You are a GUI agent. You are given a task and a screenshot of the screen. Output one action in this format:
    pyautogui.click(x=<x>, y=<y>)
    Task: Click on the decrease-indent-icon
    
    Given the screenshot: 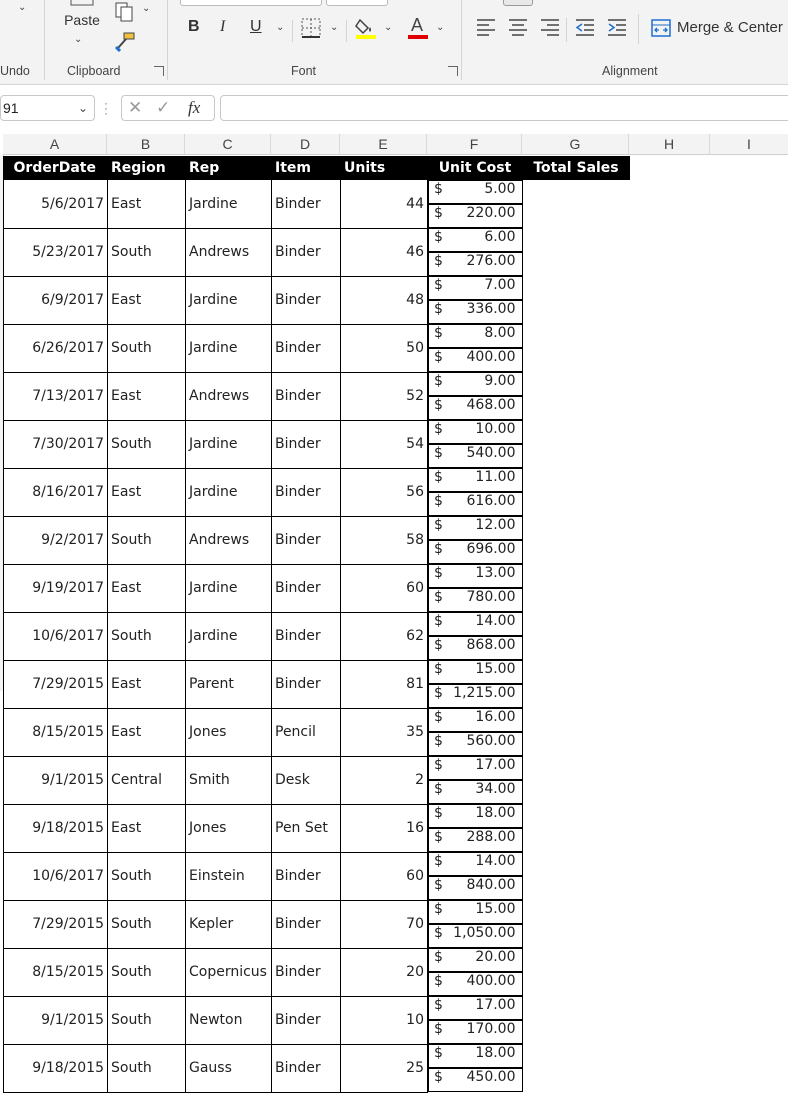 What is the action you would take?
    pyautogui.click(x=585, y=27)
    